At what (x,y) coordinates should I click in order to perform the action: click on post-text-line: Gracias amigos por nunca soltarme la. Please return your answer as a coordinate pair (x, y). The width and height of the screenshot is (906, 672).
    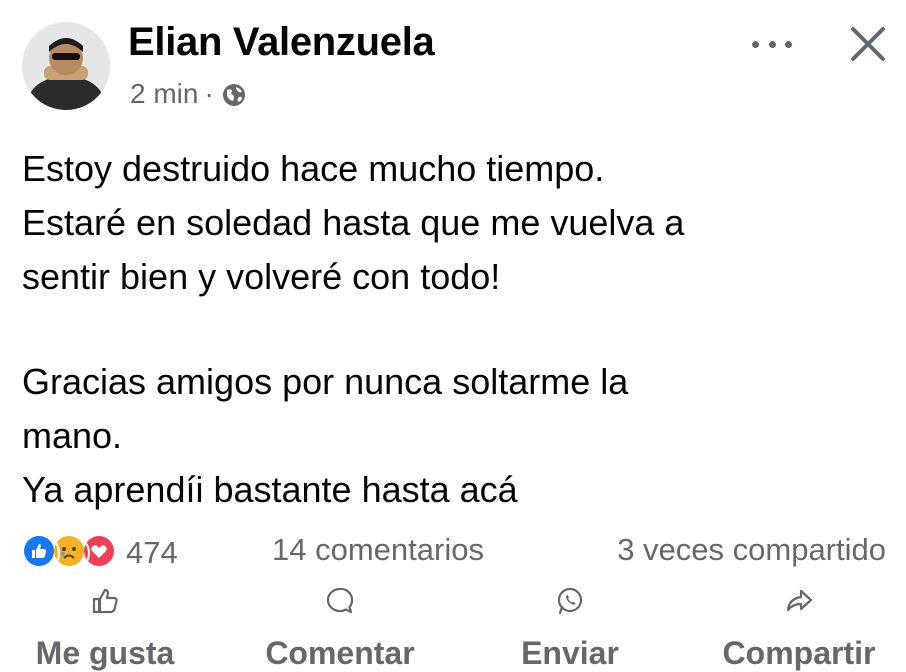
    Looking at the image, I should click on (325, 381).